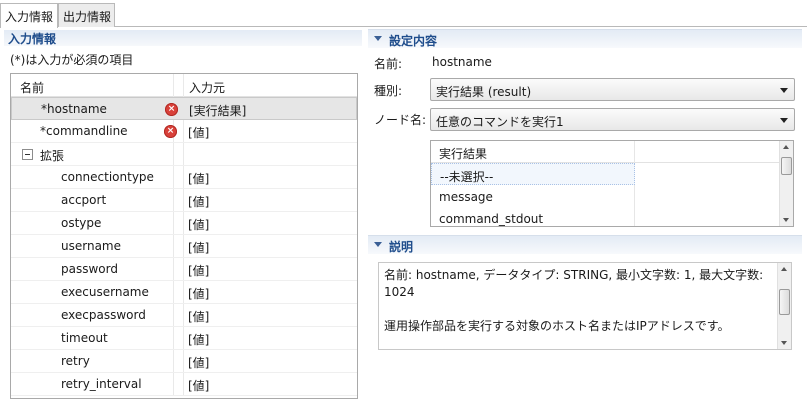 This screenshot has width=807, height=406. What do you see at coordinates (184, 177) in the screenshot?
I see `tree-row-connectiontype: connectiontype [値]` at bounding box center [184, 177].